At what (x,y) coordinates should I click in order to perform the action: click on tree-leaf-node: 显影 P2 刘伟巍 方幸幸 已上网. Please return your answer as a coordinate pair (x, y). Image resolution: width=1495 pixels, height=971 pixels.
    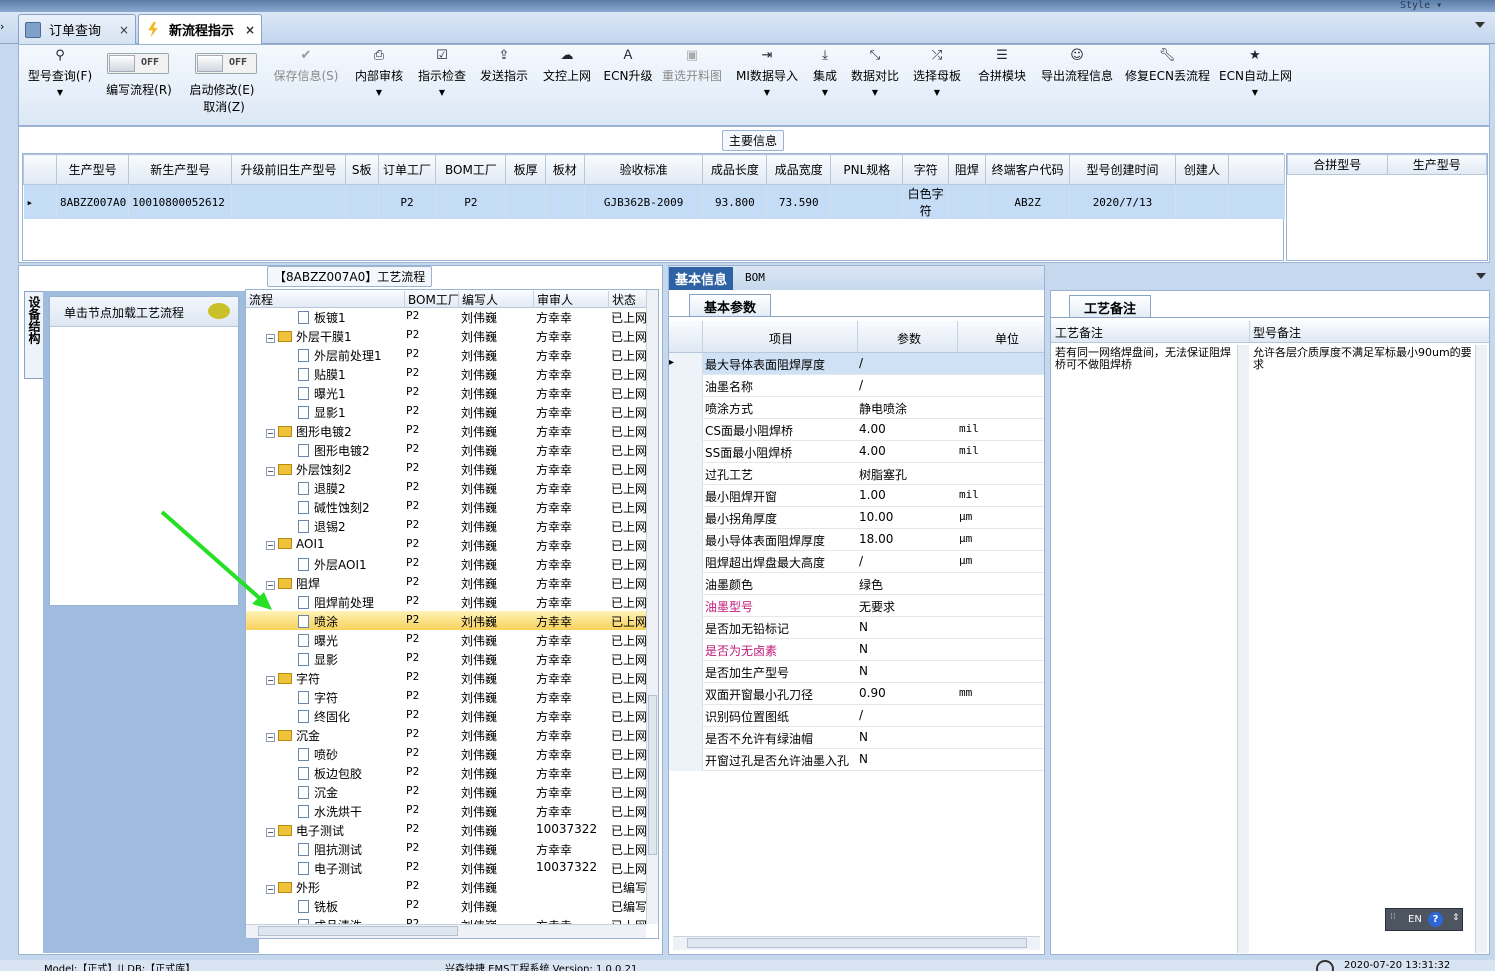
    Looking at the image, I should click on (446, 658).